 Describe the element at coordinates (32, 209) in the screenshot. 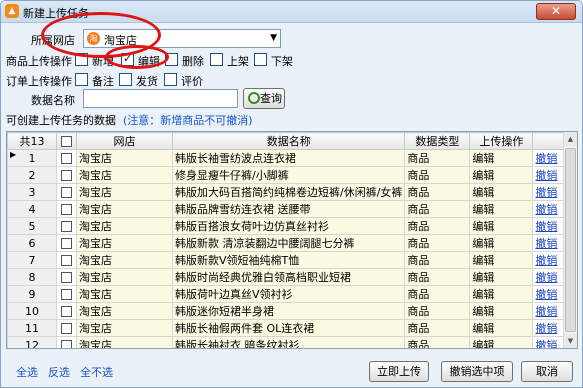

I see `row-number: 4` at that location.